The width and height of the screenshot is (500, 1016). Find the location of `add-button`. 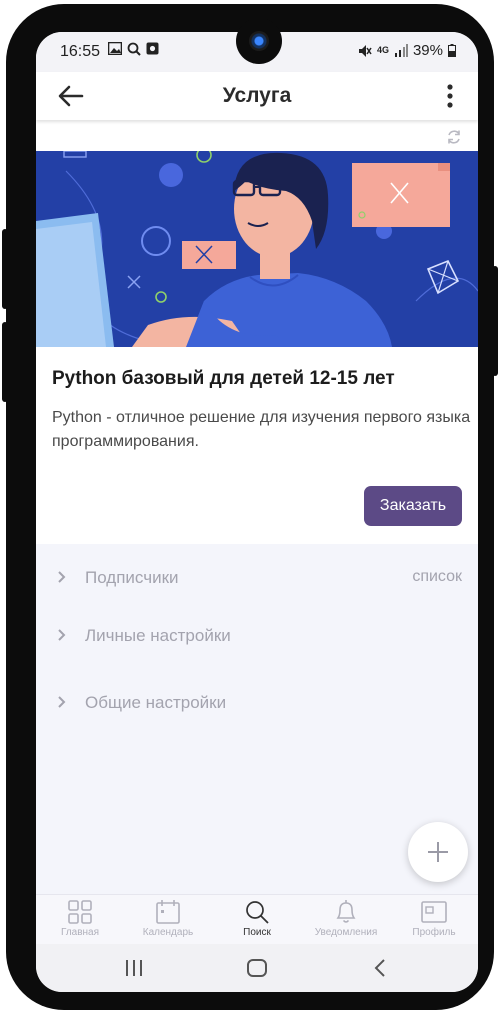

add-button is located at coordinates (438, 852).